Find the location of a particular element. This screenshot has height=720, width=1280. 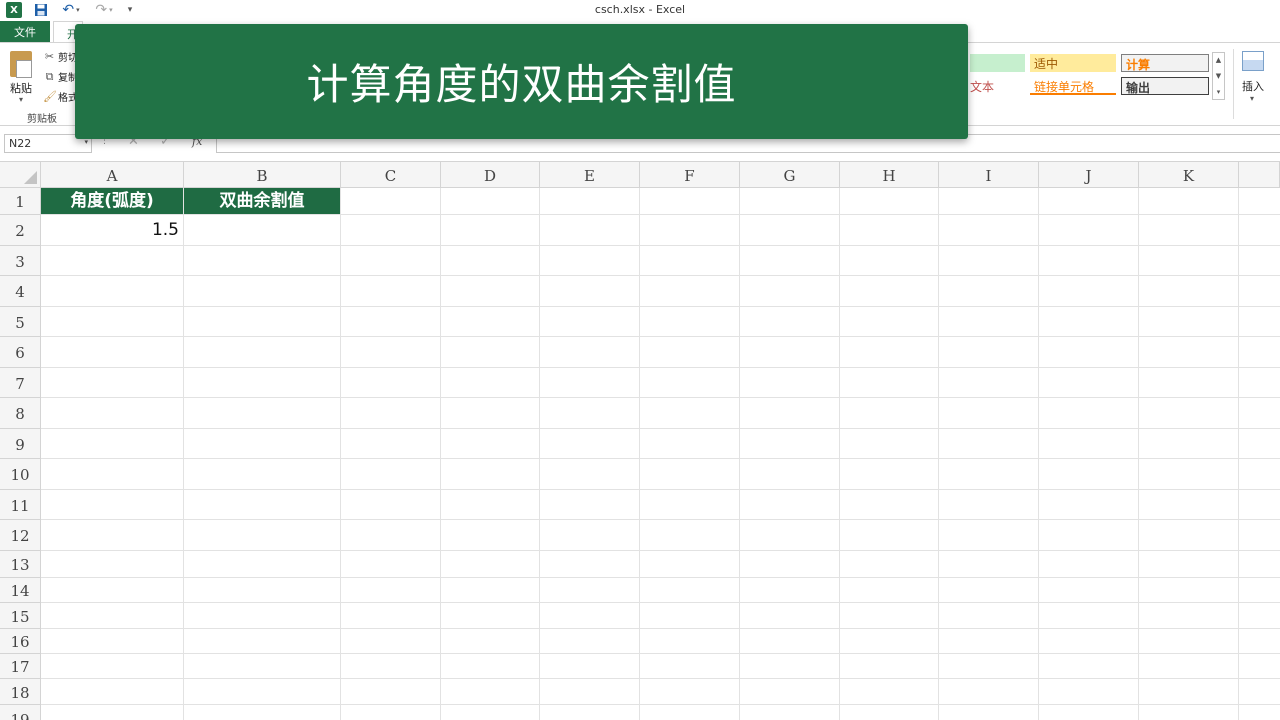

chevron-down-icon: ▾ is located at coordinates (86, 142).